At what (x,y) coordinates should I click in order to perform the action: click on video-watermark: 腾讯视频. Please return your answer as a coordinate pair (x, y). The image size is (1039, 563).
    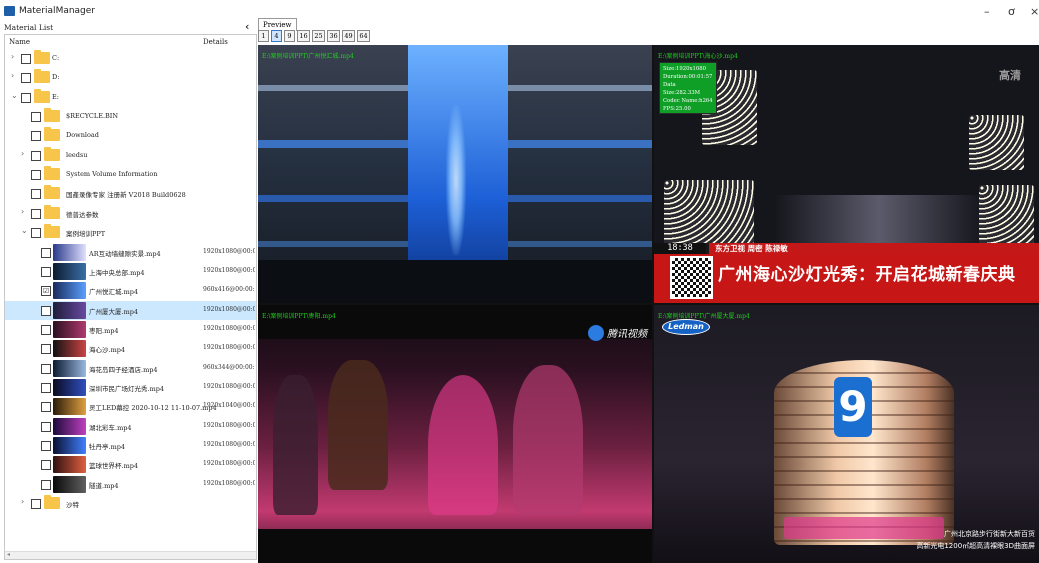
    Looking at the image, I should click on (627, 334).